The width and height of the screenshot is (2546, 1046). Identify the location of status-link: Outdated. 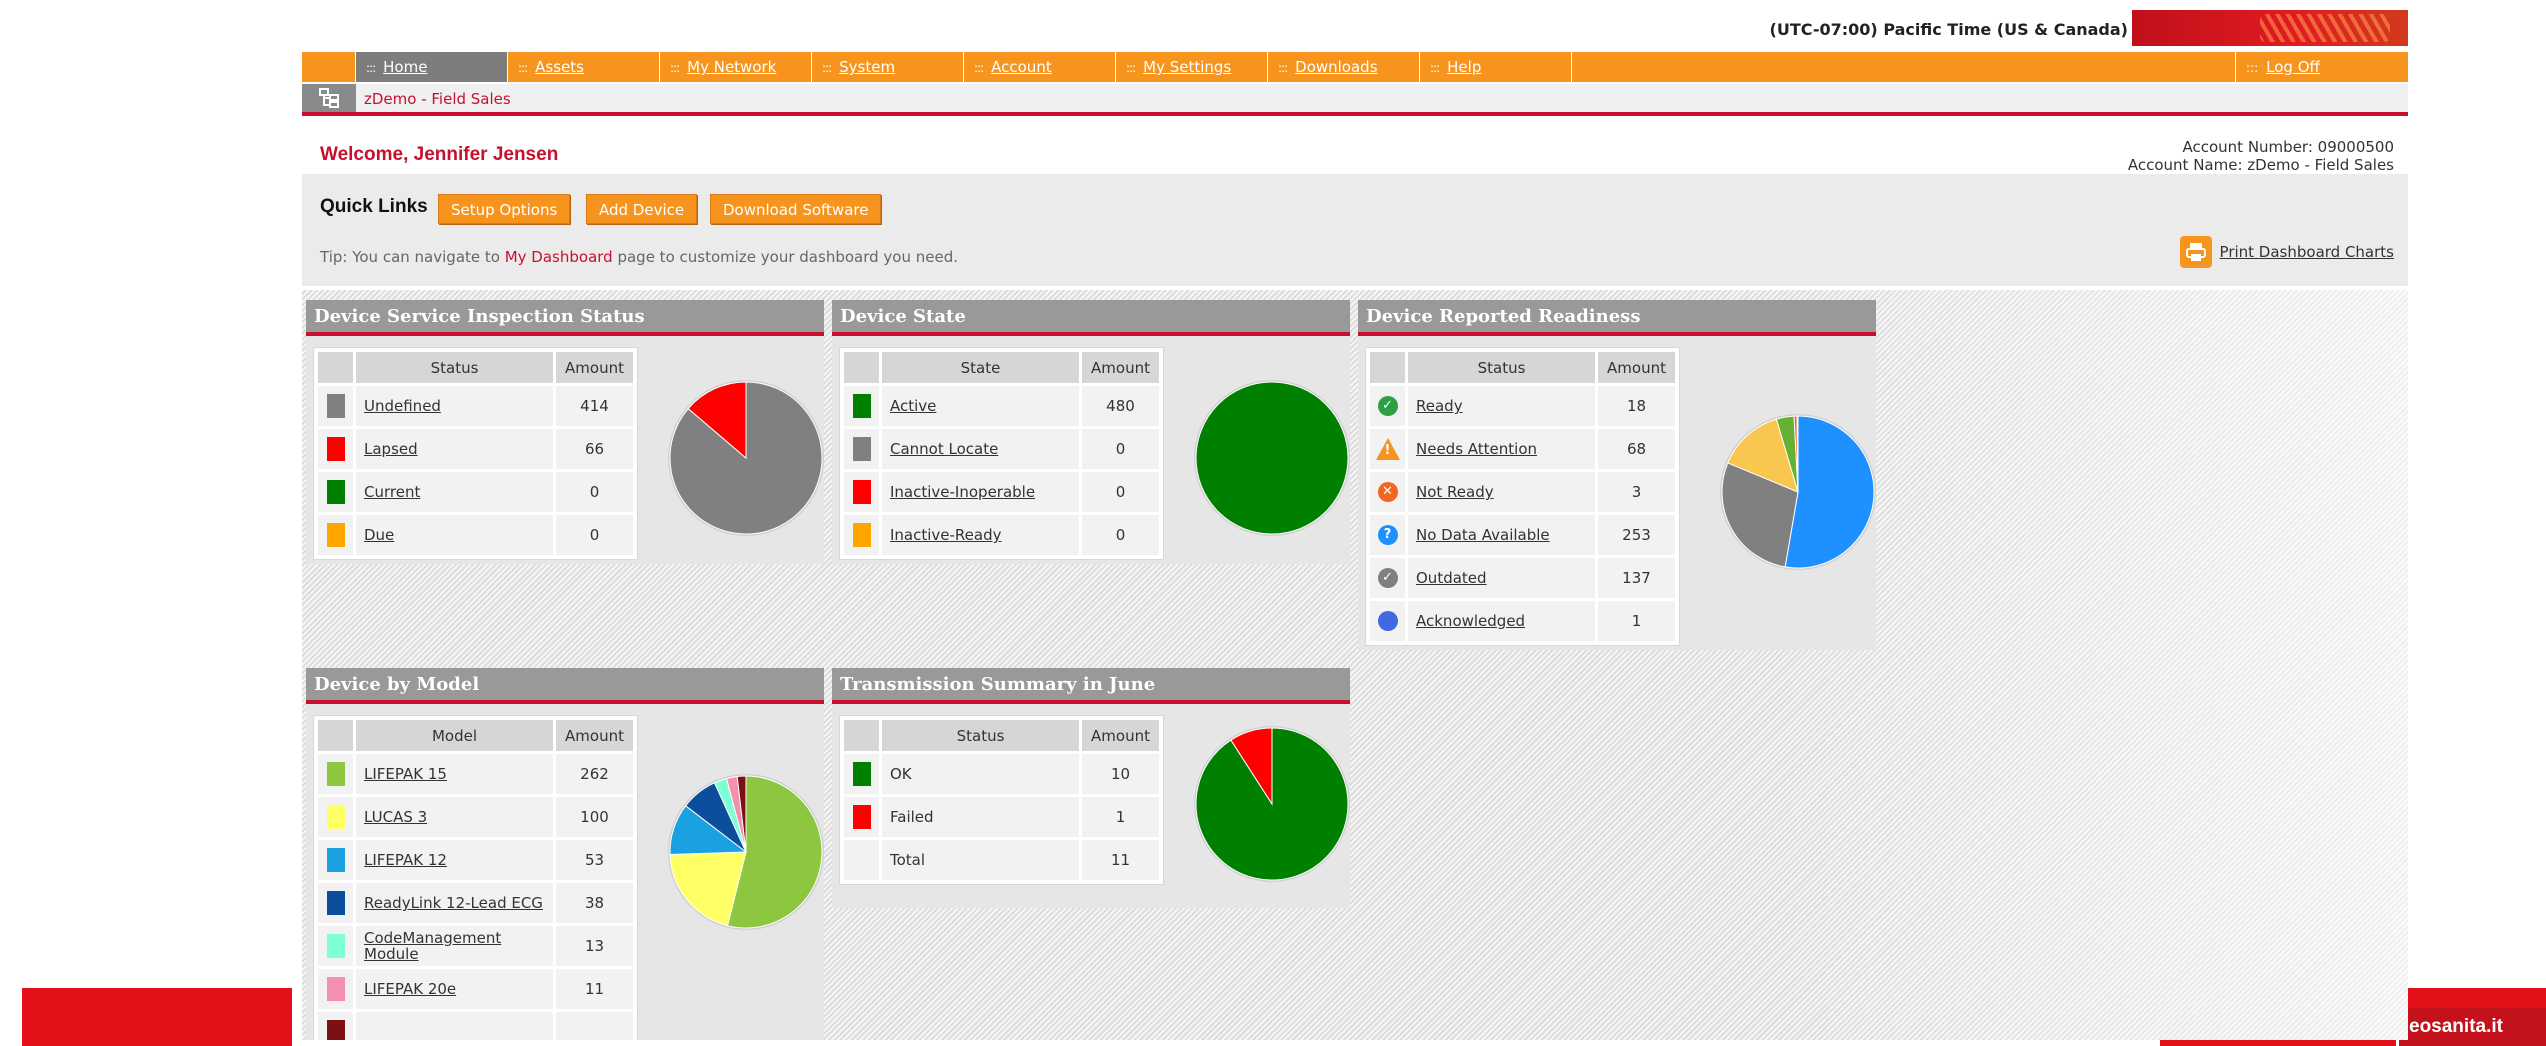
(1451, 578).